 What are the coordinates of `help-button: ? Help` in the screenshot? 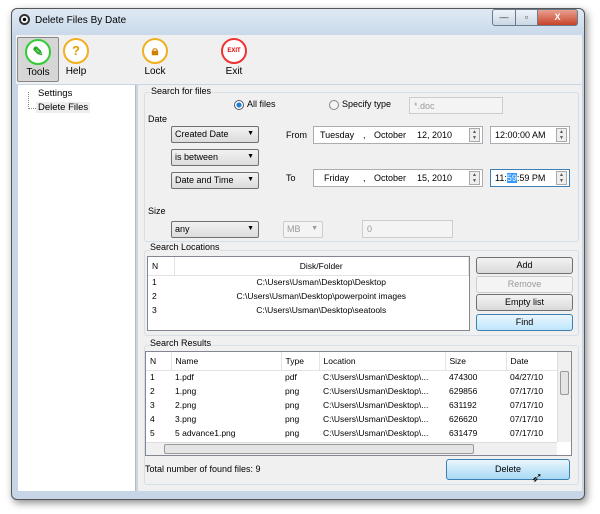 It's located at (76, 59).